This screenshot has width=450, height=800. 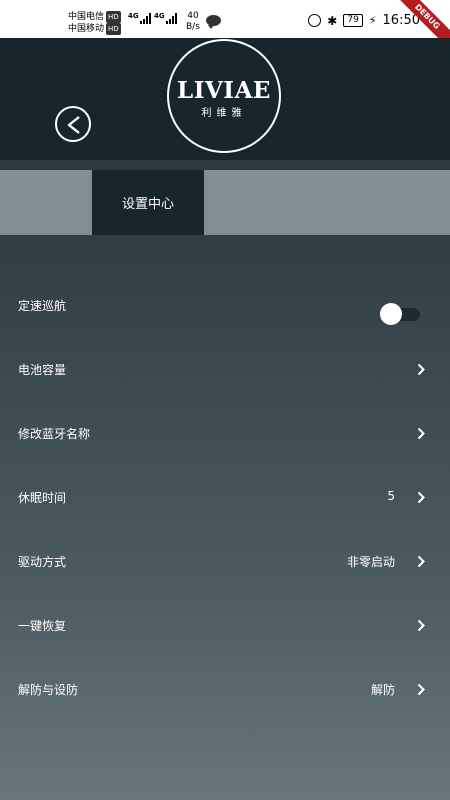 What do you see at coordinates (42, 562) in the screenshot?
I see `setting-label: 驱动方式` at bounding box center [42, 562].